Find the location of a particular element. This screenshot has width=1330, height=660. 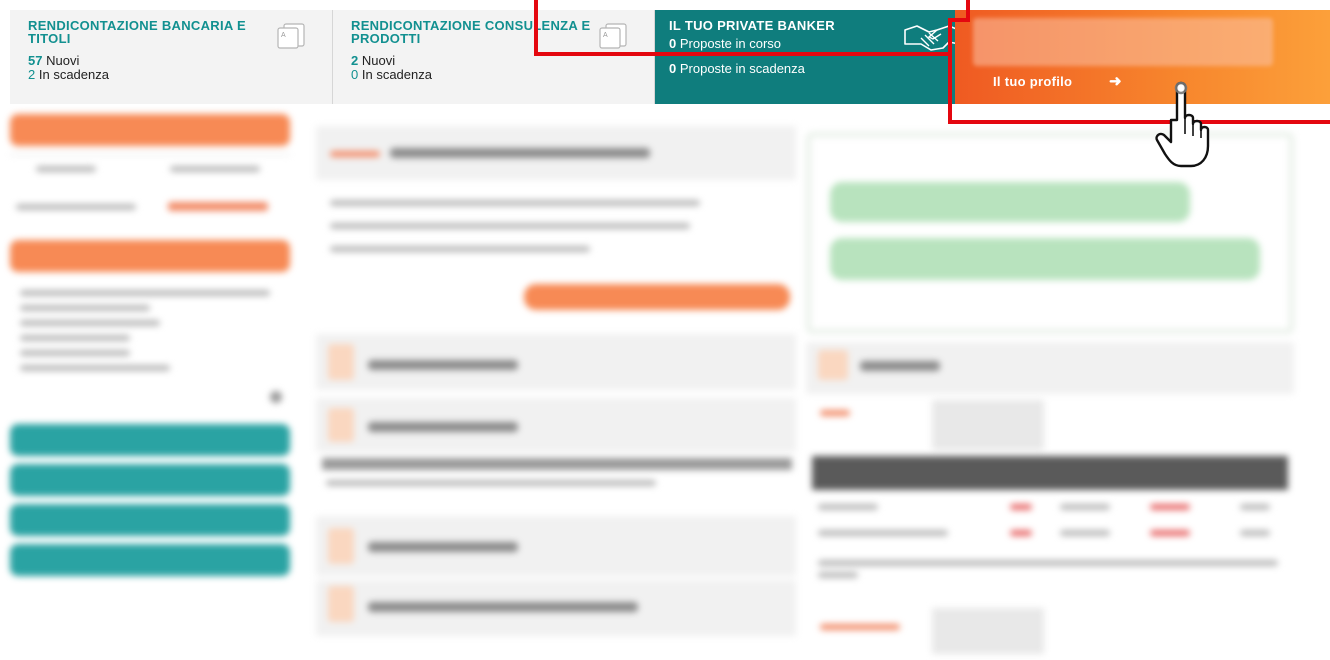

blurred-name-pill is located at coordinates (1123, 42).